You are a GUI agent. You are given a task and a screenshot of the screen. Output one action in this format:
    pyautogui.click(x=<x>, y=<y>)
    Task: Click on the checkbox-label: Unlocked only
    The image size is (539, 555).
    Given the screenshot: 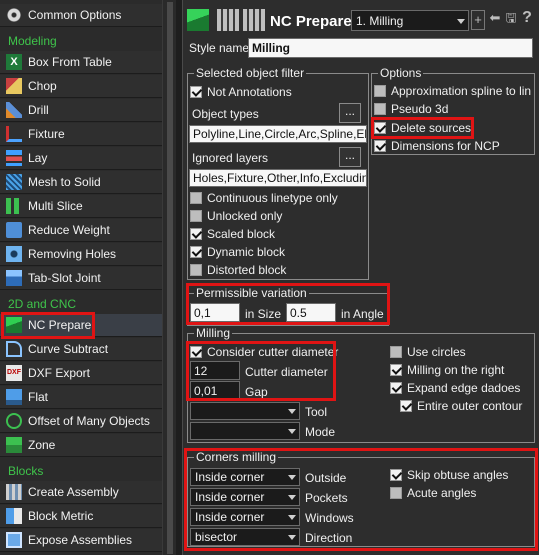 What is the action you would take?
    pyautogui.click(x=245, y=216)
    